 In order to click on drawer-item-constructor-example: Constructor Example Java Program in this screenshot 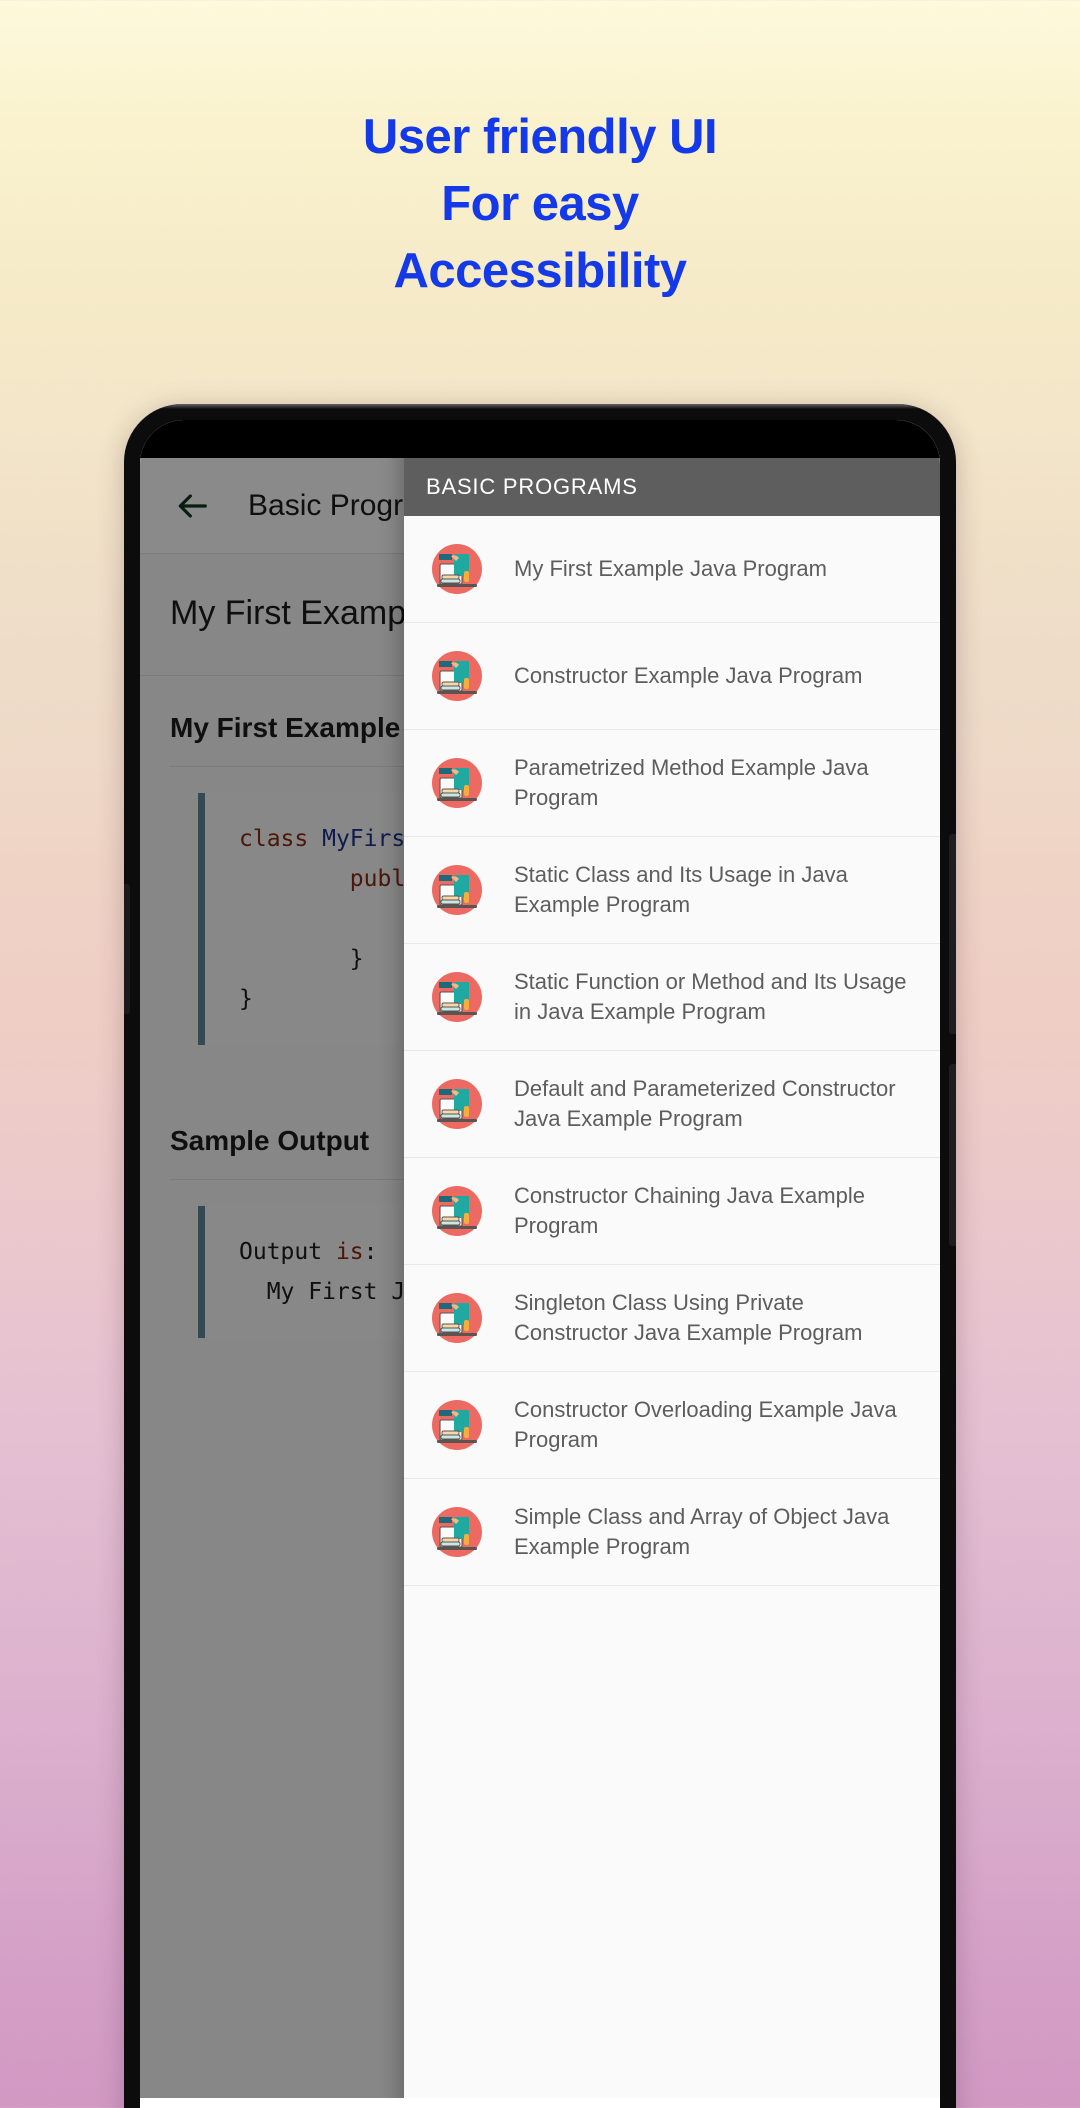, I will do `click(672, 676)`.